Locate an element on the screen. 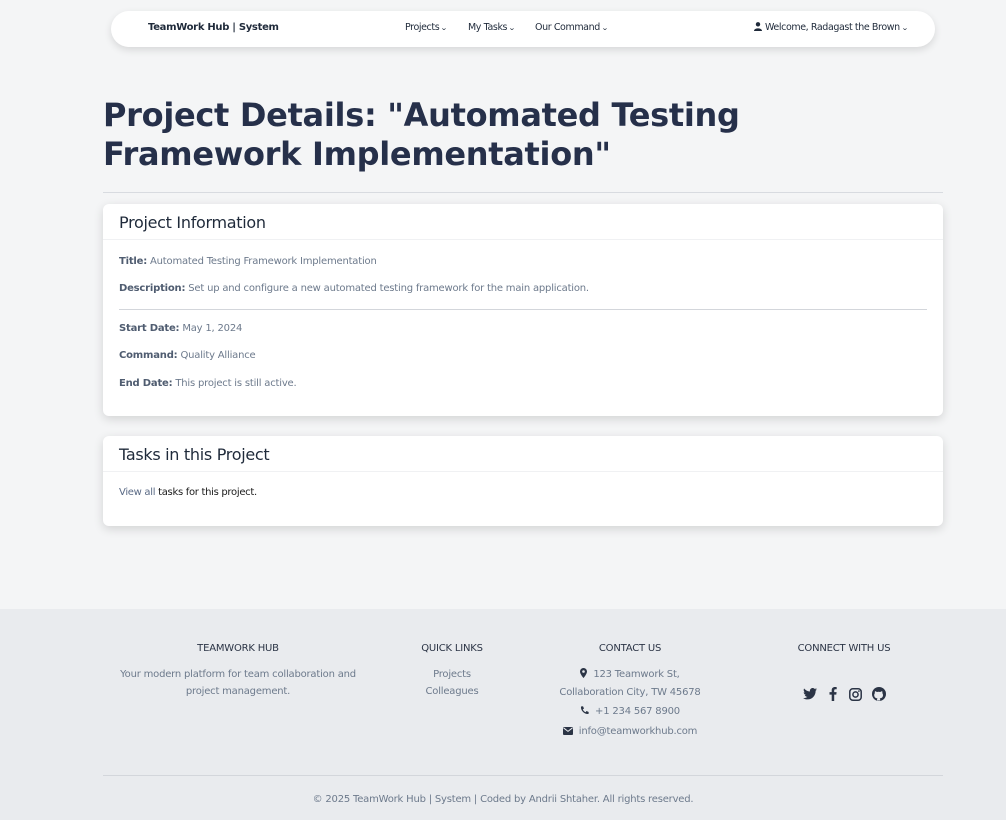 This screenshot has width=1006, height=820. social-links is located at coordinates (844, 694).